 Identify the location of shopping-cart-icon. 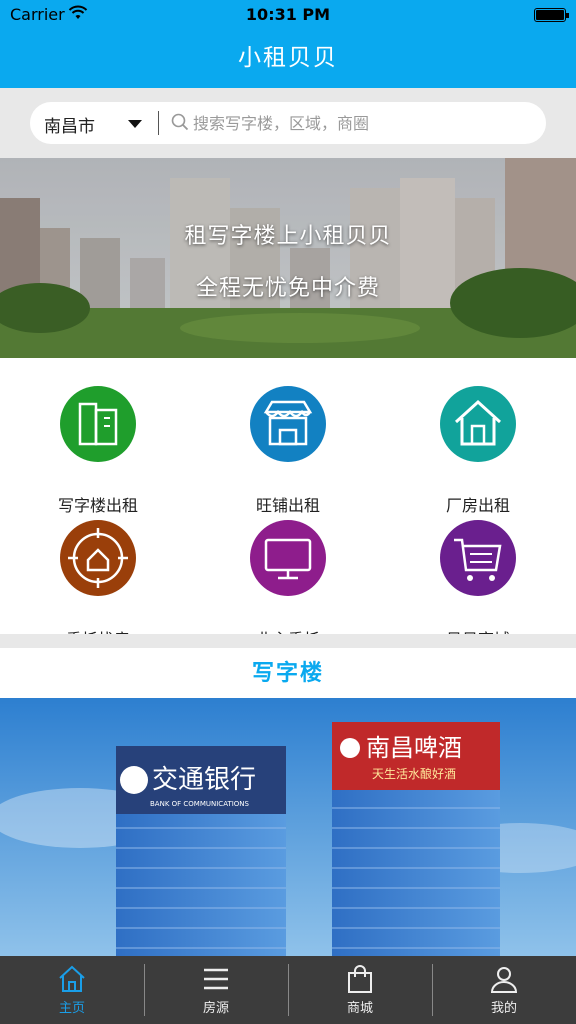
(478, 558).